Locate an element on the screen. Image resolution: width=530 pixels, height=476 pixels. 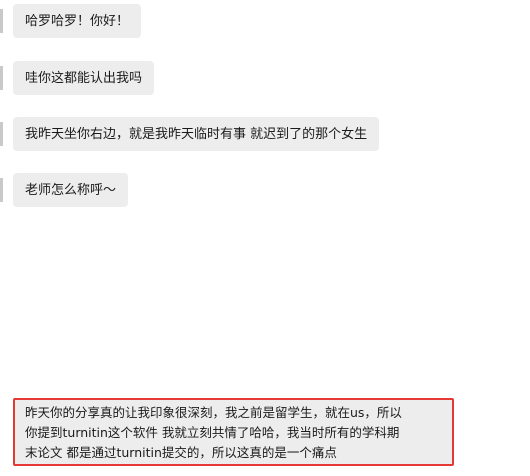
message-text: 哇你这都能认出我吗 is located at coordinates (84, 78).